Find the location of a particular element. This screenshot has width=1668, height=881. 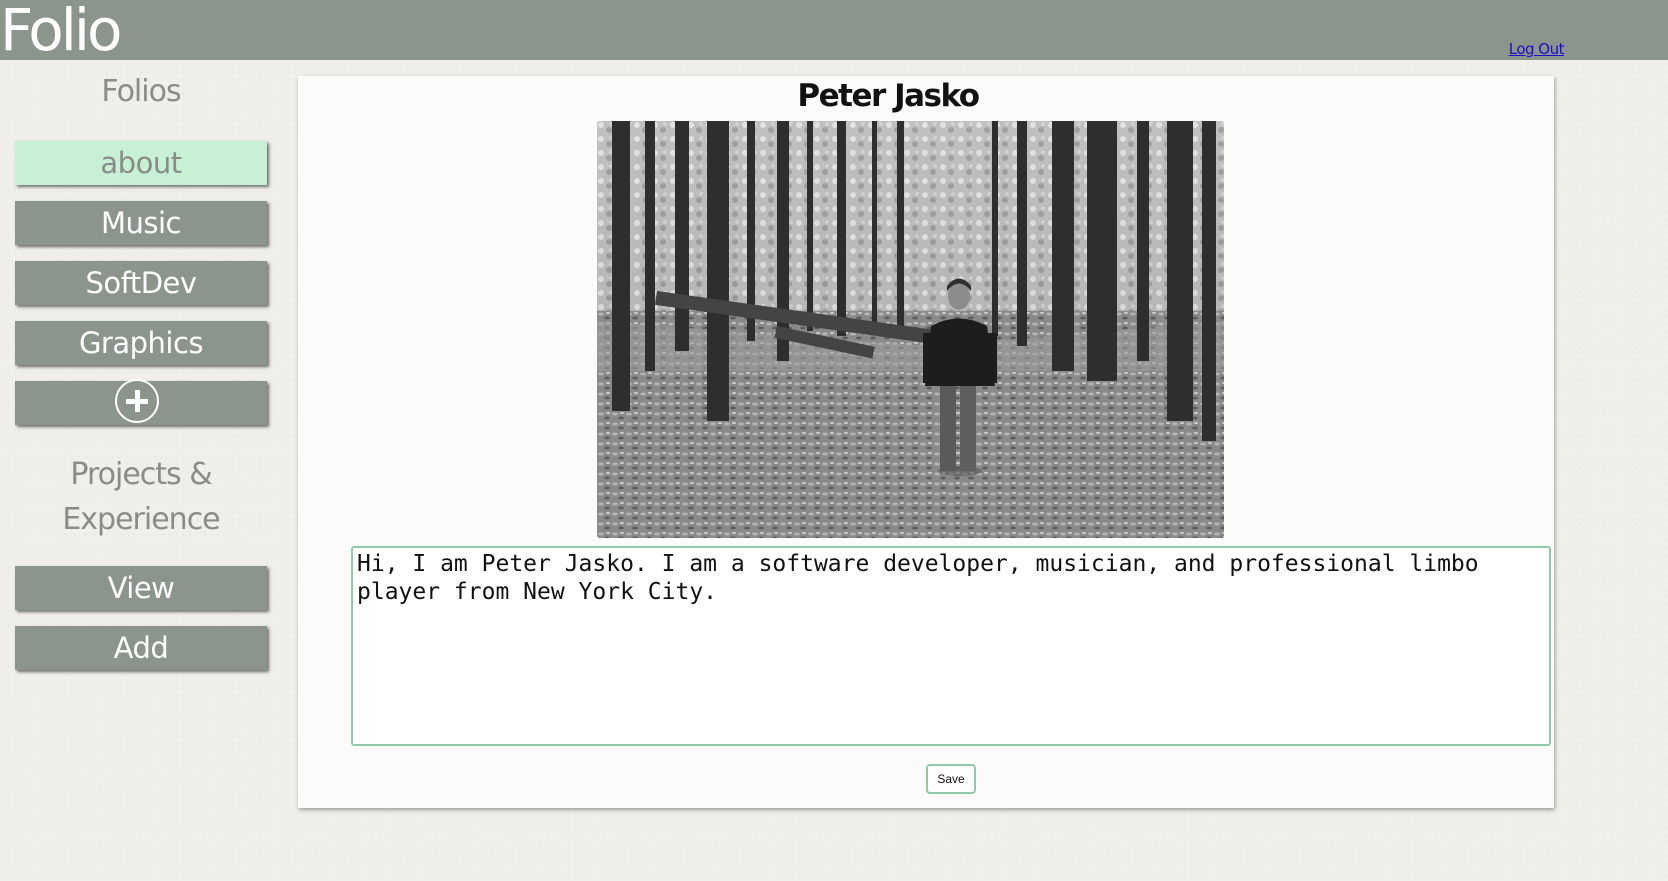

page-title: Peter Jasko is located at coordinates (888, 96).